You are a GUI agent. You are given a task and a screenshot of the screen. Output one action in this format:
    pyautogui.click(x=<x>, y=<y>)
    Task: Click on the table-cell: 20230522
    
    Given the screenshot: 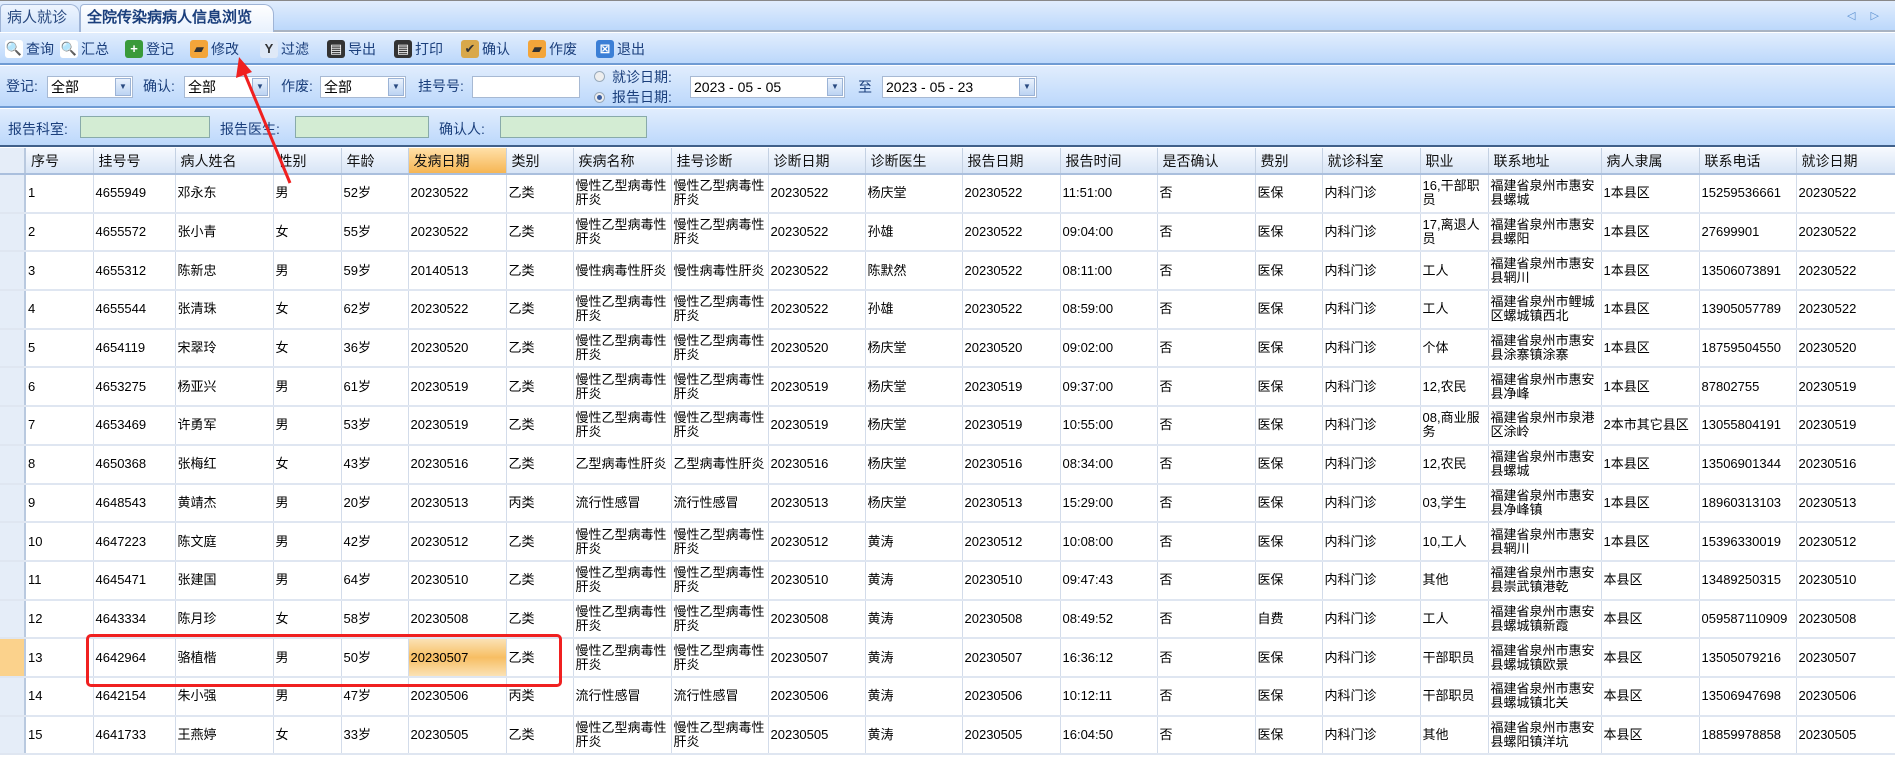 What is the action you would take?
    pyautogui.click(x=1845, y=310)
    